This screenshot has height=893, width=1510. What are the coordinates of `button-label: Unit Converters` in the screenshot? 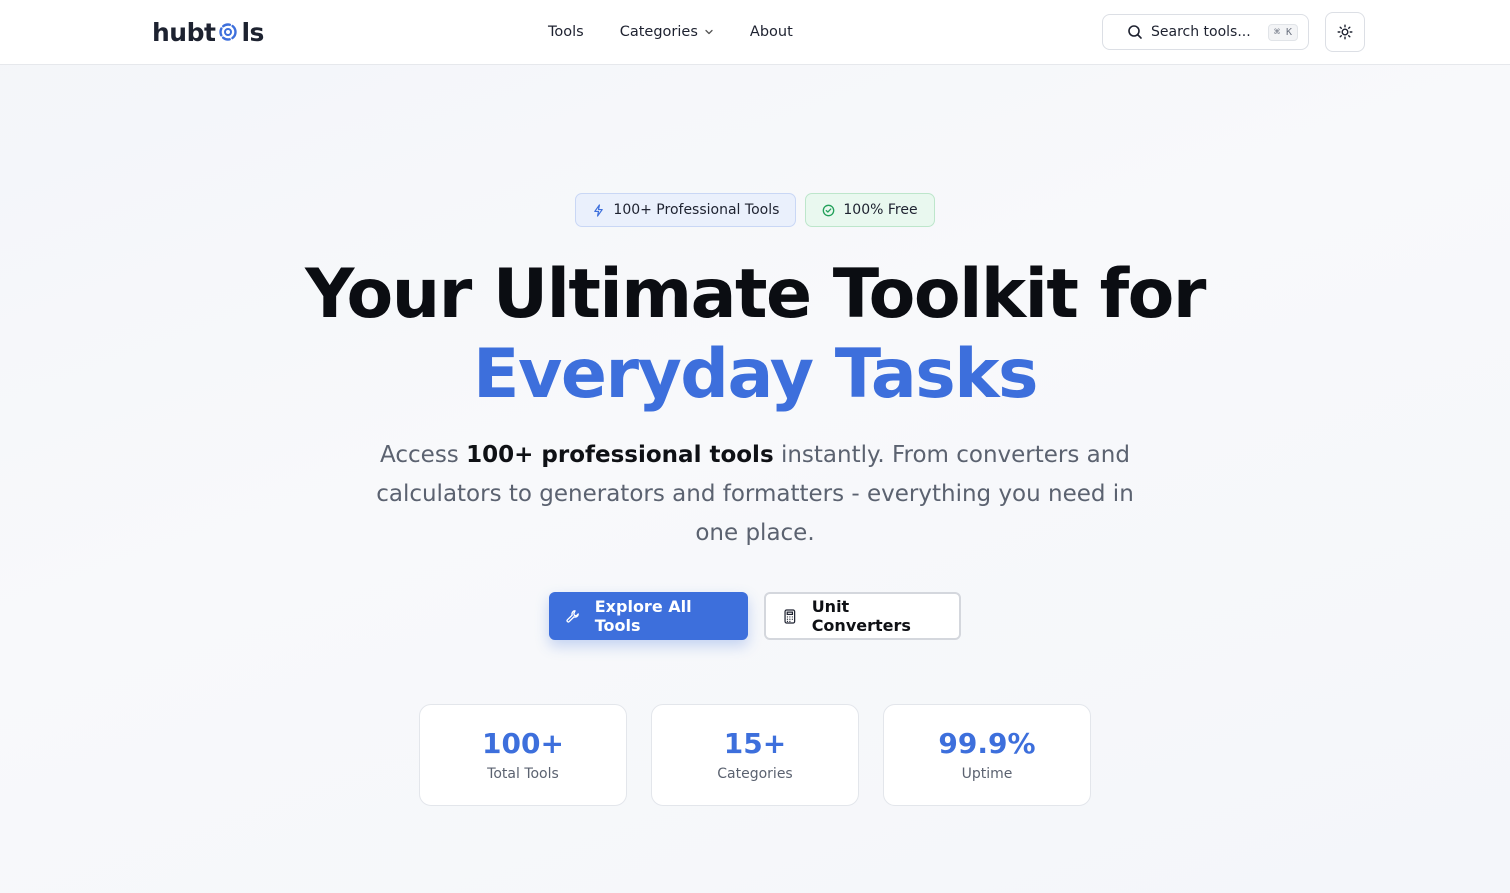 It's located at (861, 616).